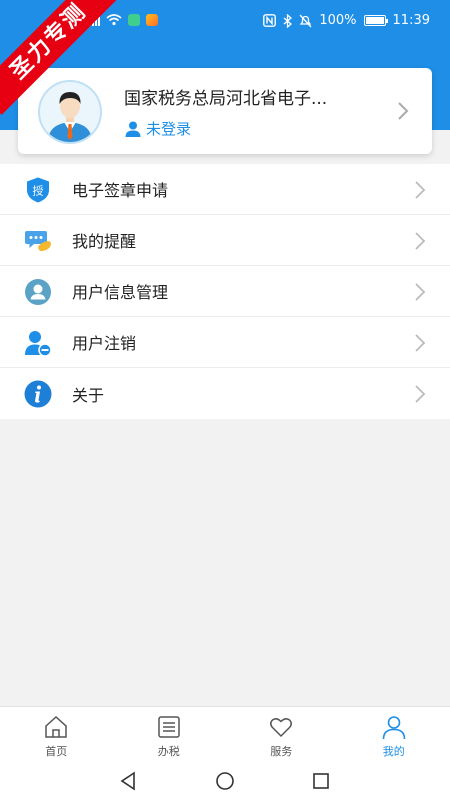 Image resolution: width=450 pixels, height=800 pixels. I want to click on wifi-icon, so click(114, 20).